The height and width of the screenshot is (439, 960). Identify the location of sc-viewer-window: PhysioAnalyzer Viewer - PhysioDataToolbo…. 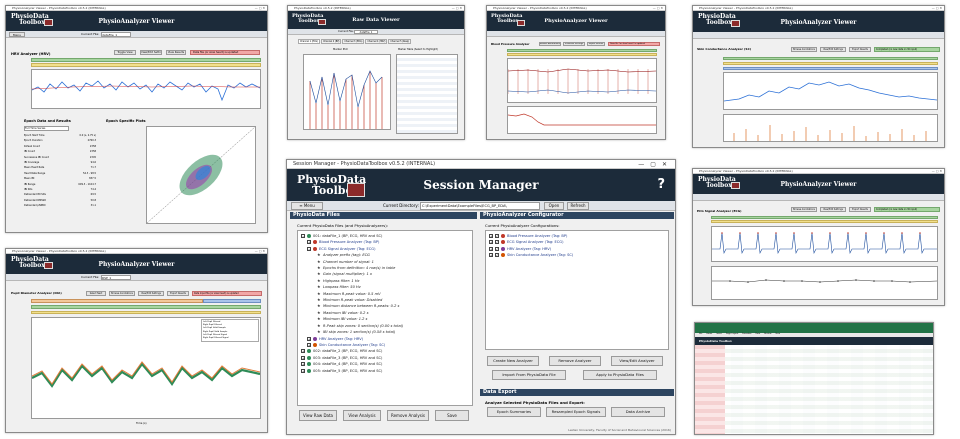
(818, 76).